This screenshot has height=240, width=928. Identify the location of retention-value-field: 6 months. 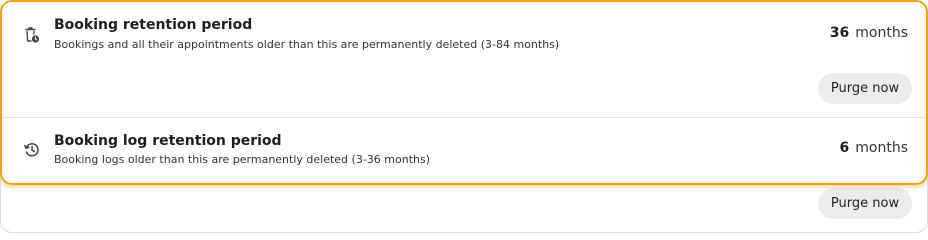
(874, 148).